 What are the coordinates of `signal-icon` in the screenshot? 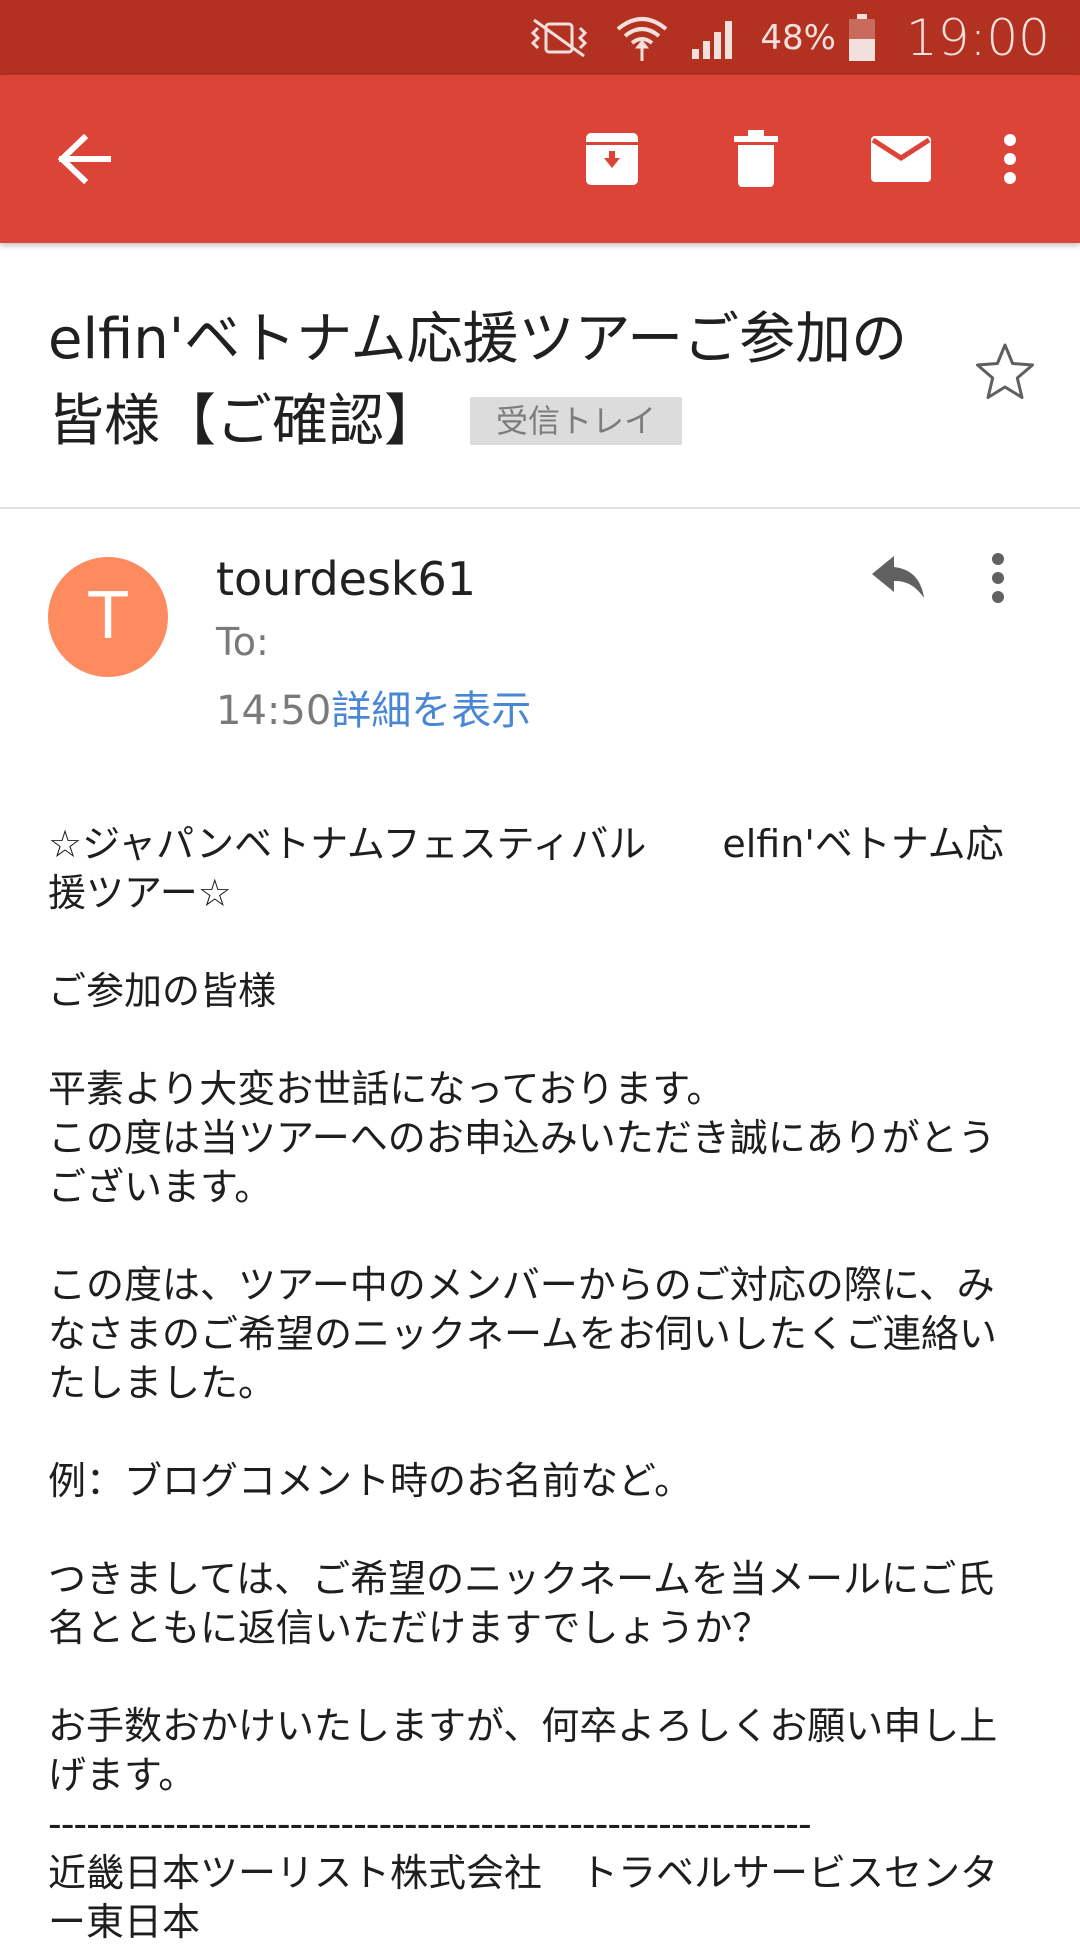 It's located at (712, 39).